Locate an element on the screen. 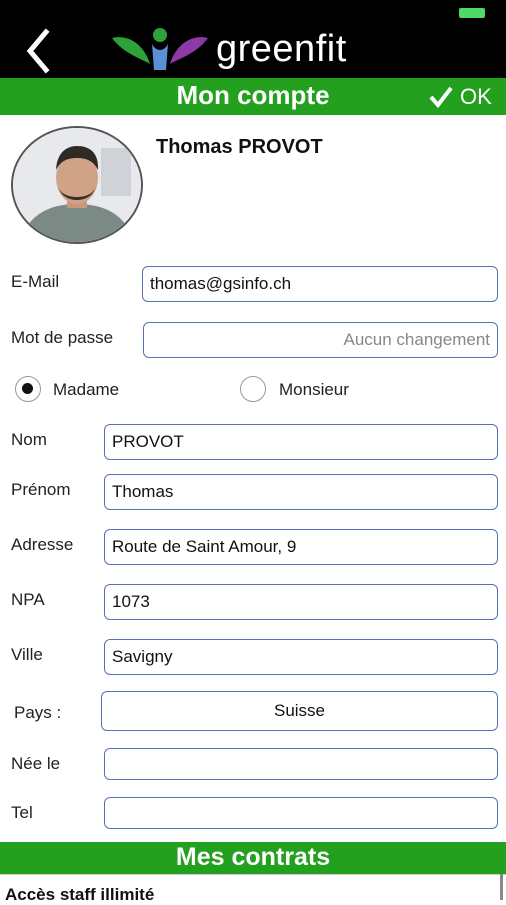  battery-icon is located at coordinates (472, 13).